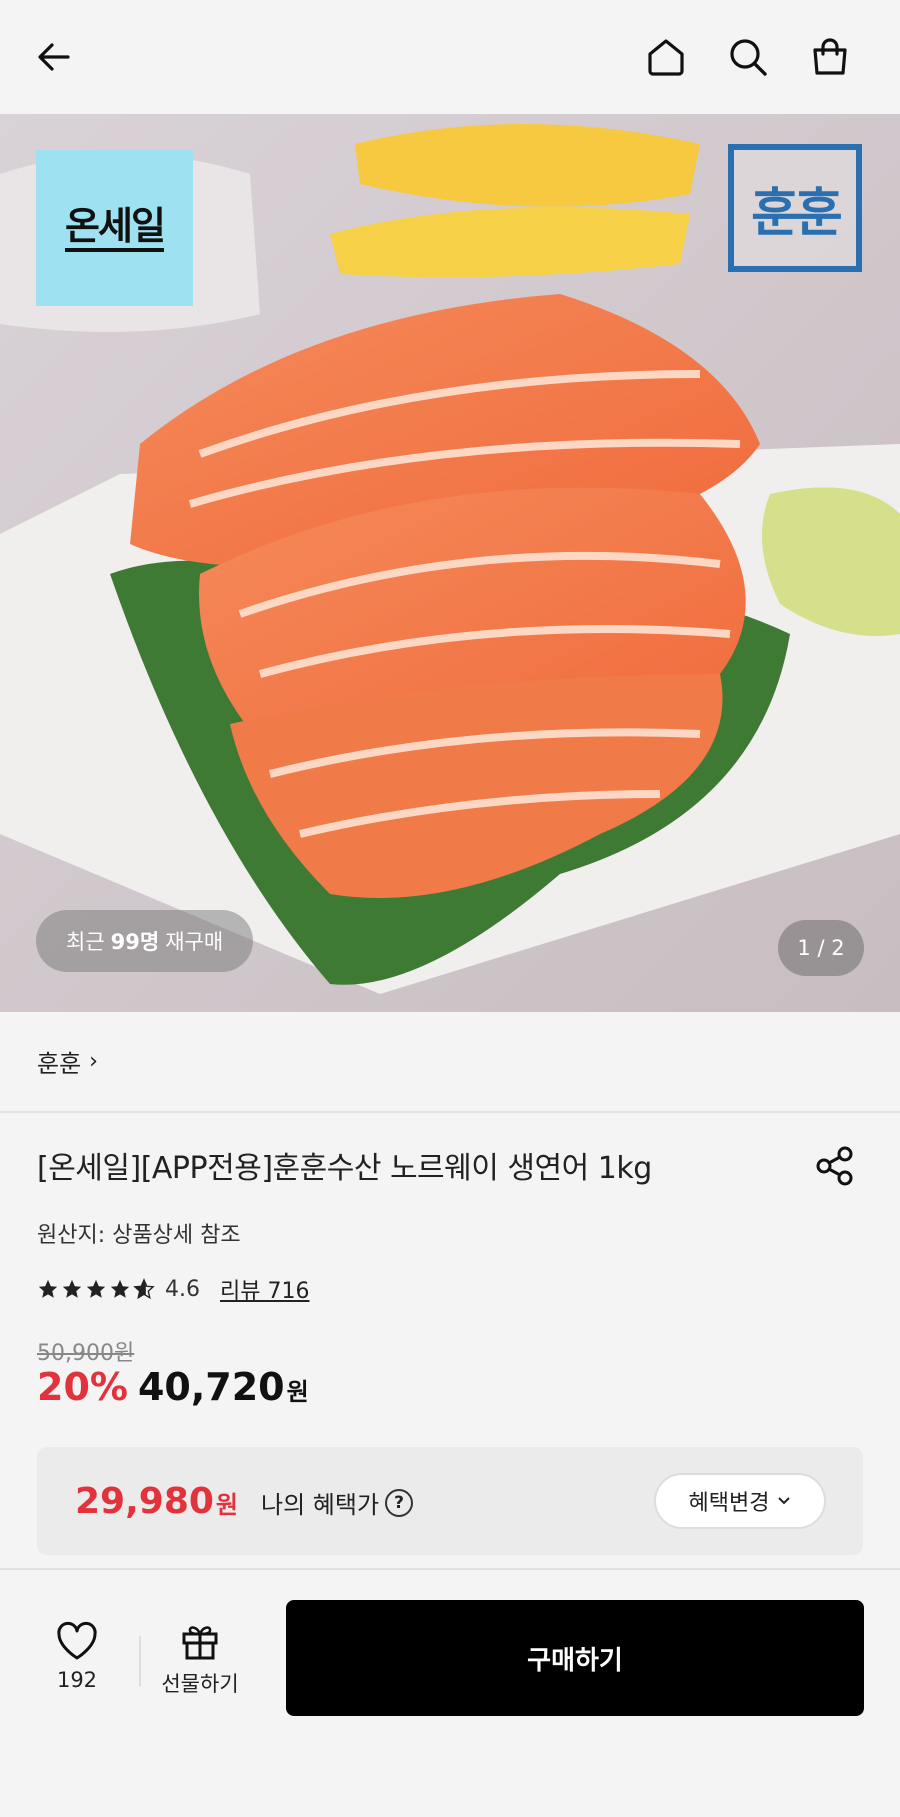  What do you see at coordinates (666, 57) in the screenshot?
I see `home-icon` at bounding box center [666, 57].